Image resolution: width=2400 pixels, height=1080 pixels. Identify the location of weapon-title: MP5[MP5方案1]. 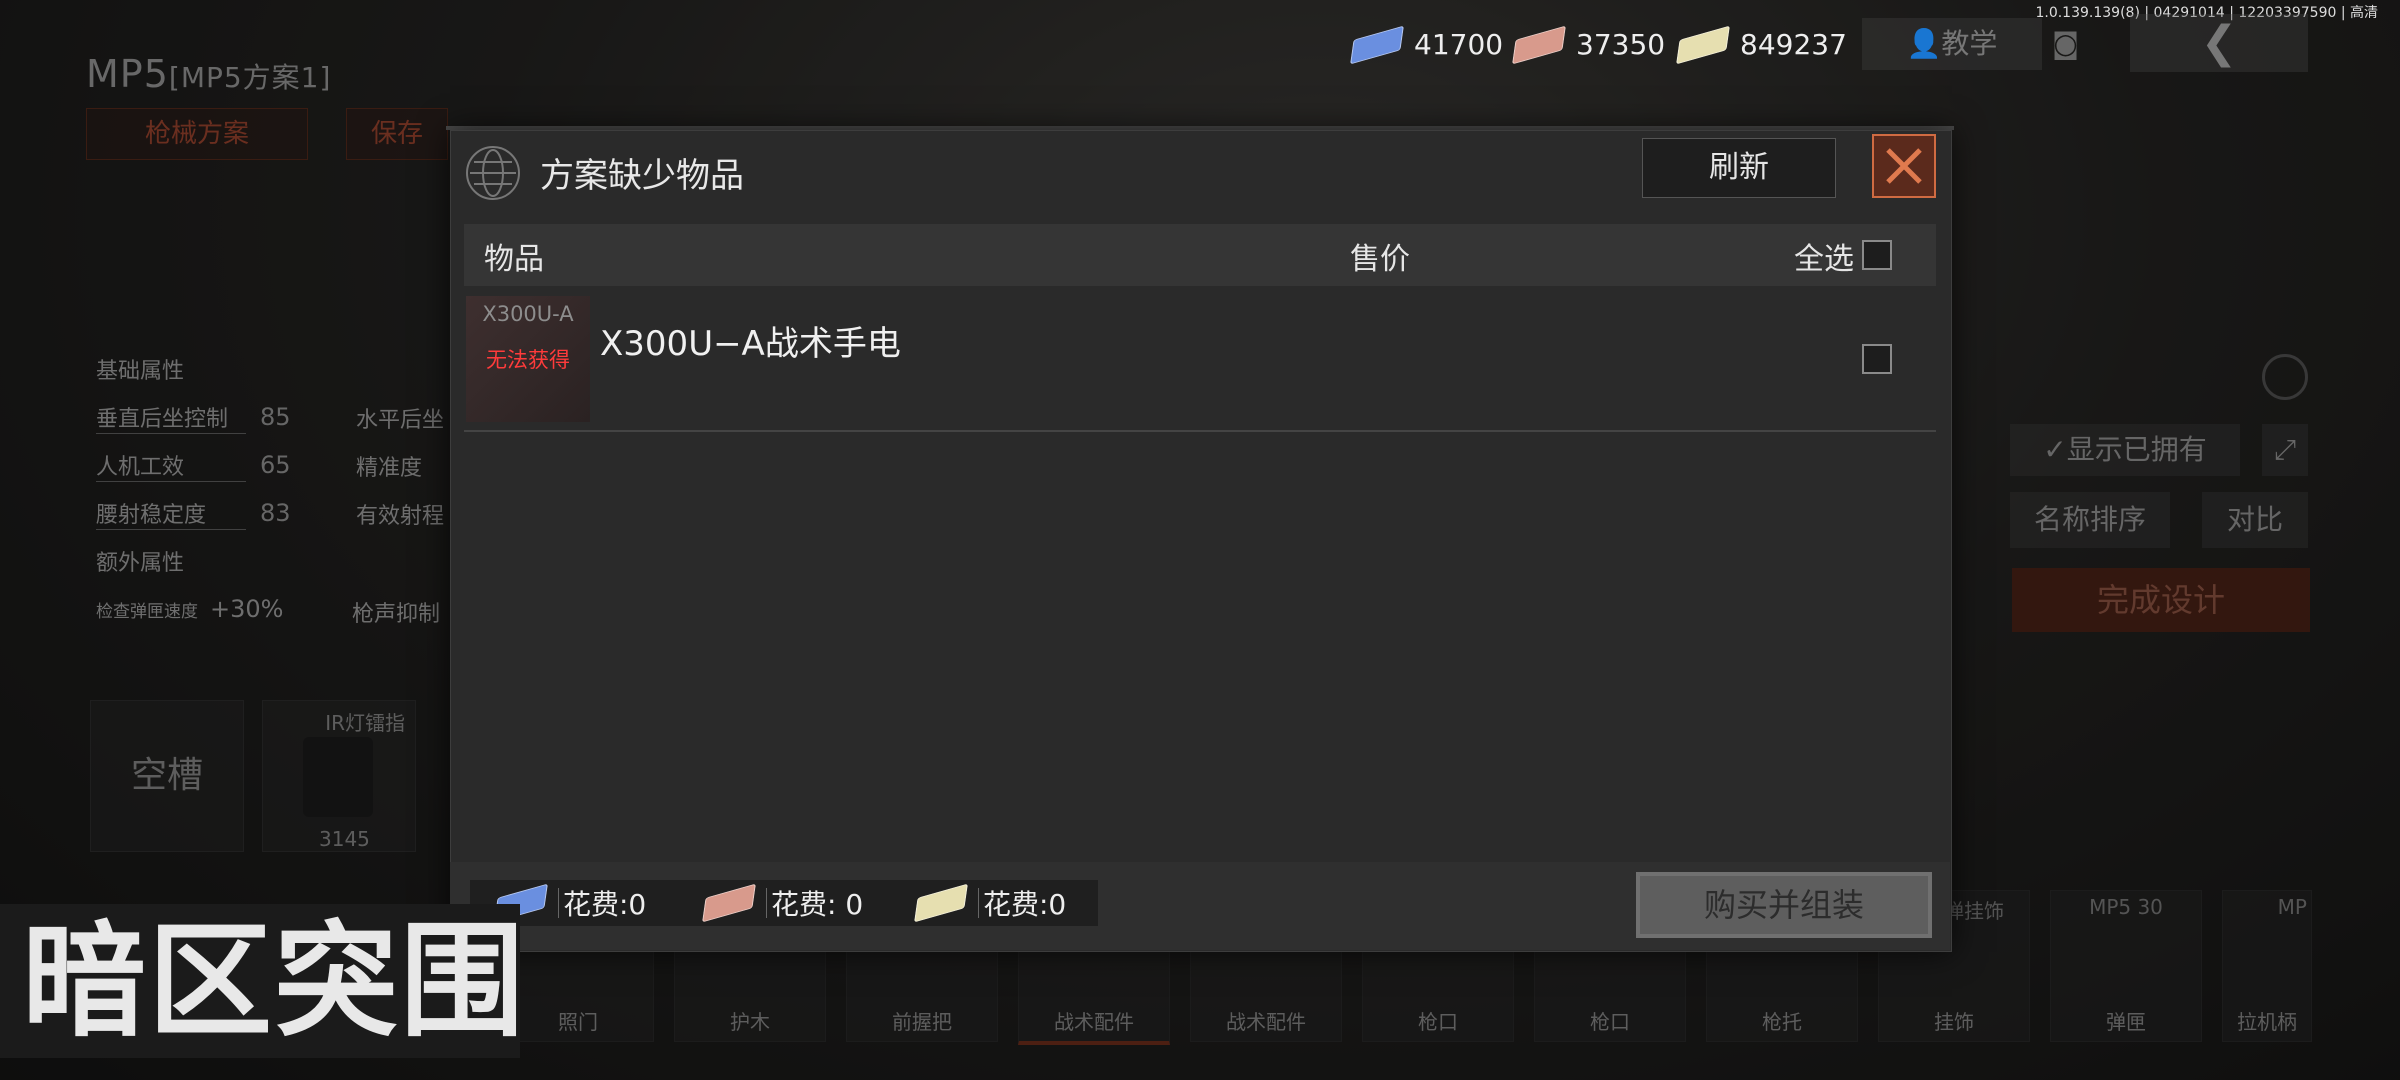
(208, 74).